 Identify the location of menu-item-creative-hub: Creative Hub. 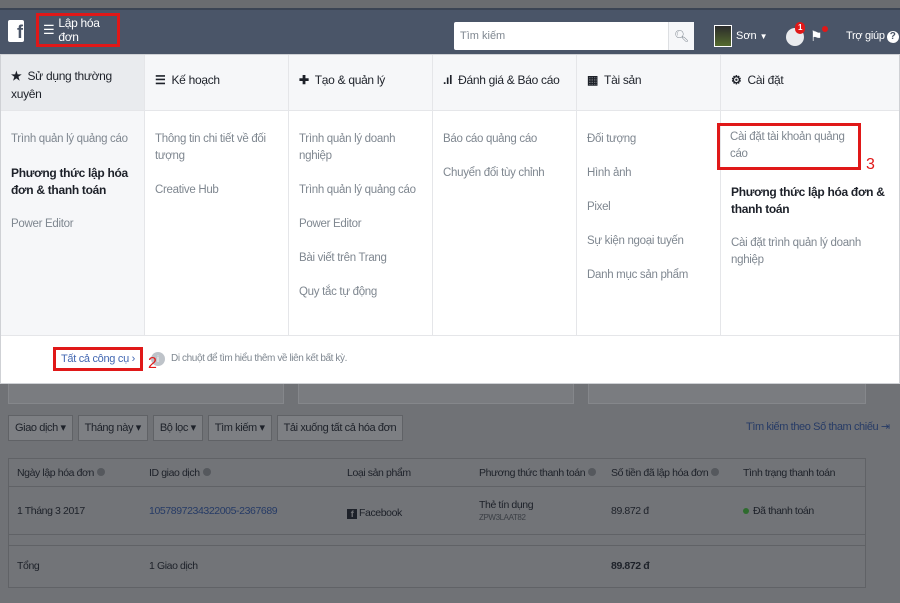
(216, 190).